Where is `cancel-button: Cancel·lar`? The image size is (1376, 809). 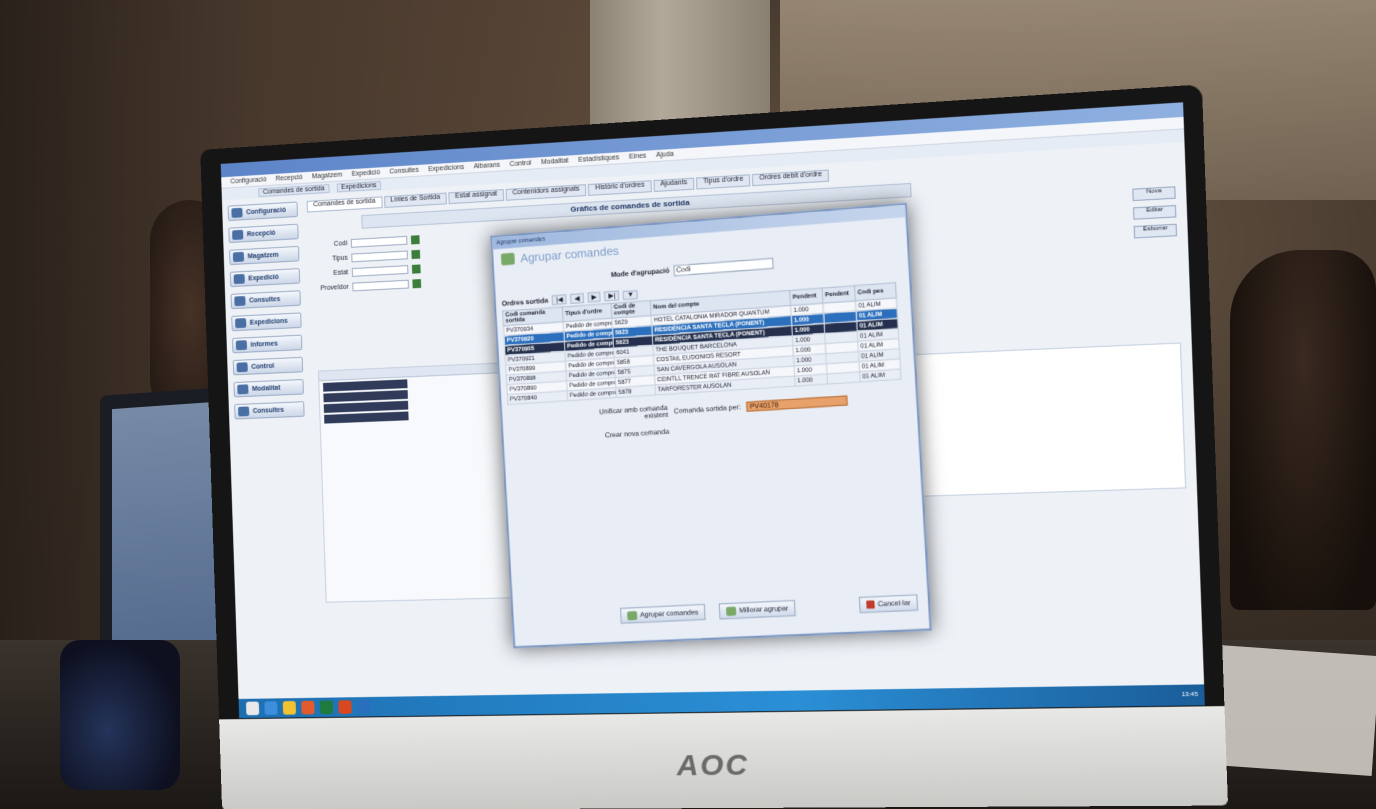 cancel-button: Cancel·lar is located at coordinates (888, 604).